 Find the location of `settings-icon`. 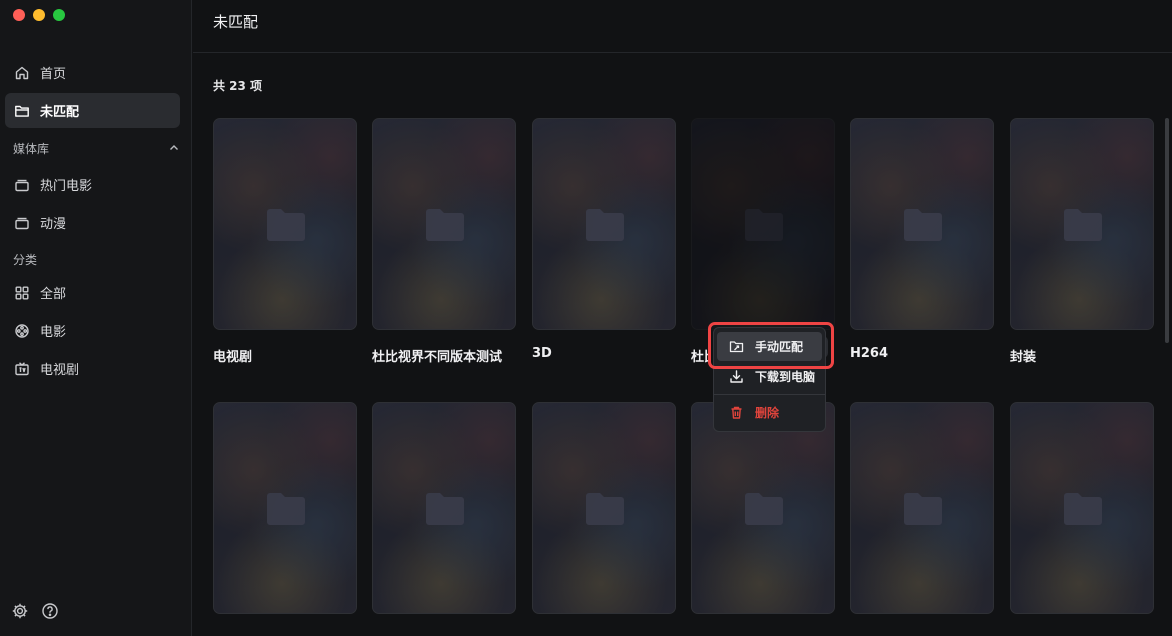

settings-icon is located at coordinates (20, 611).